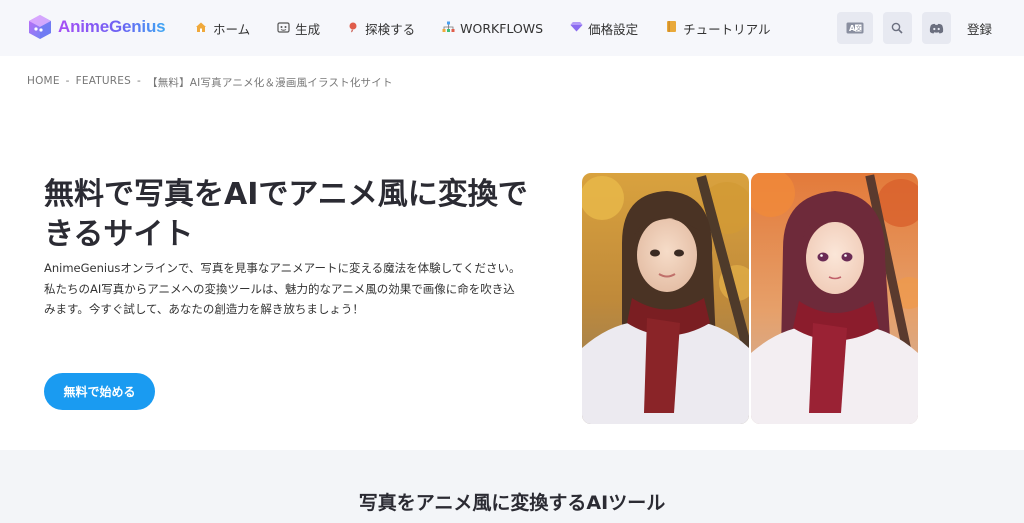  I want to click on nav-item-explore: 探検する, so click(380, 28).